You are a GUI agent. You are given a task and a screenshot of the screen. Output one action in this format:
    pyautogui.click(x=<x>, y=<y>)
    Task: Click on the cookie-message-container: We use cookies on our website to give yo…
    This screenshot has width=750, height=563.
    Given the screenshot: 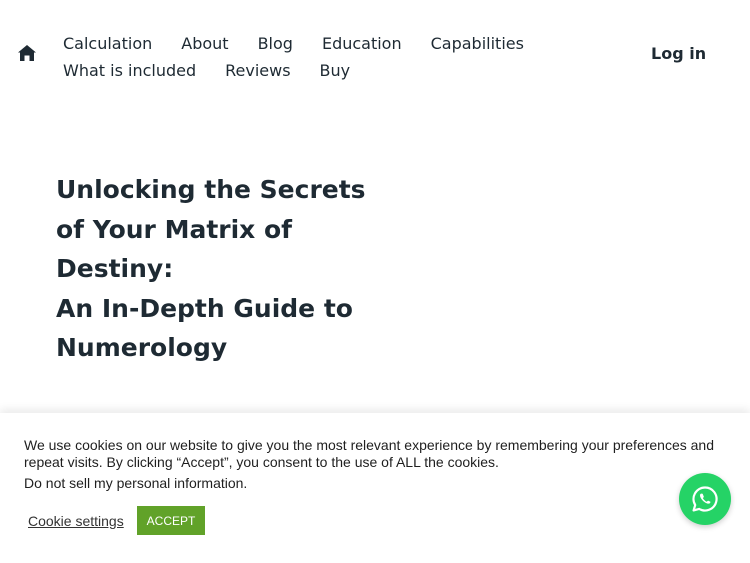 What is the action you would take?
    pyautogui.click(x=369, y=454)
    